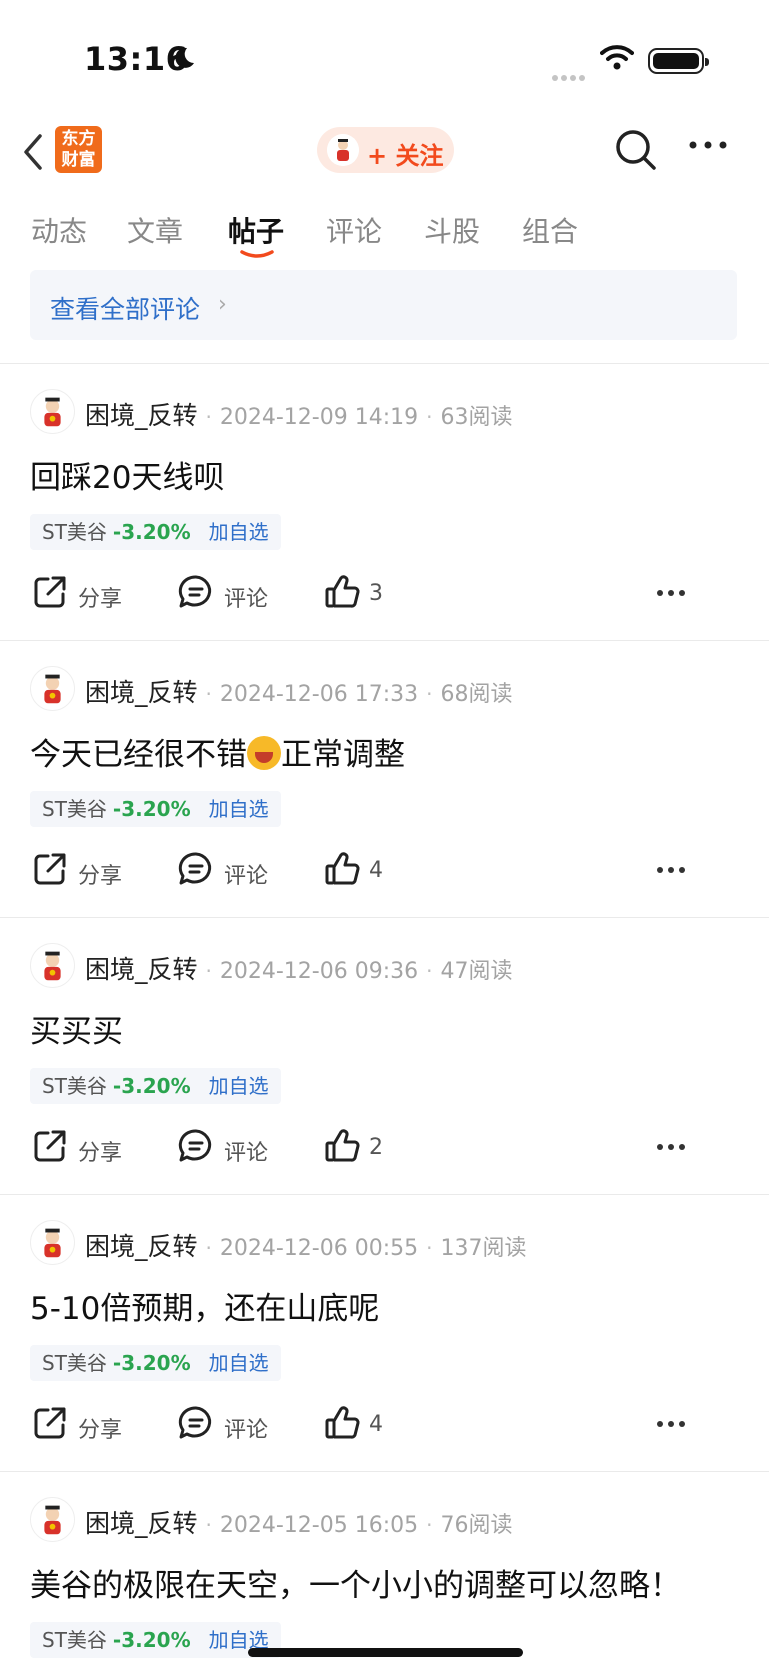 This screenshot has width=769, height=1670. What do you see at coordinates (78, 160) in the screenshot?
I see `logo-line2: 财富` at bounding box center [78, 160].